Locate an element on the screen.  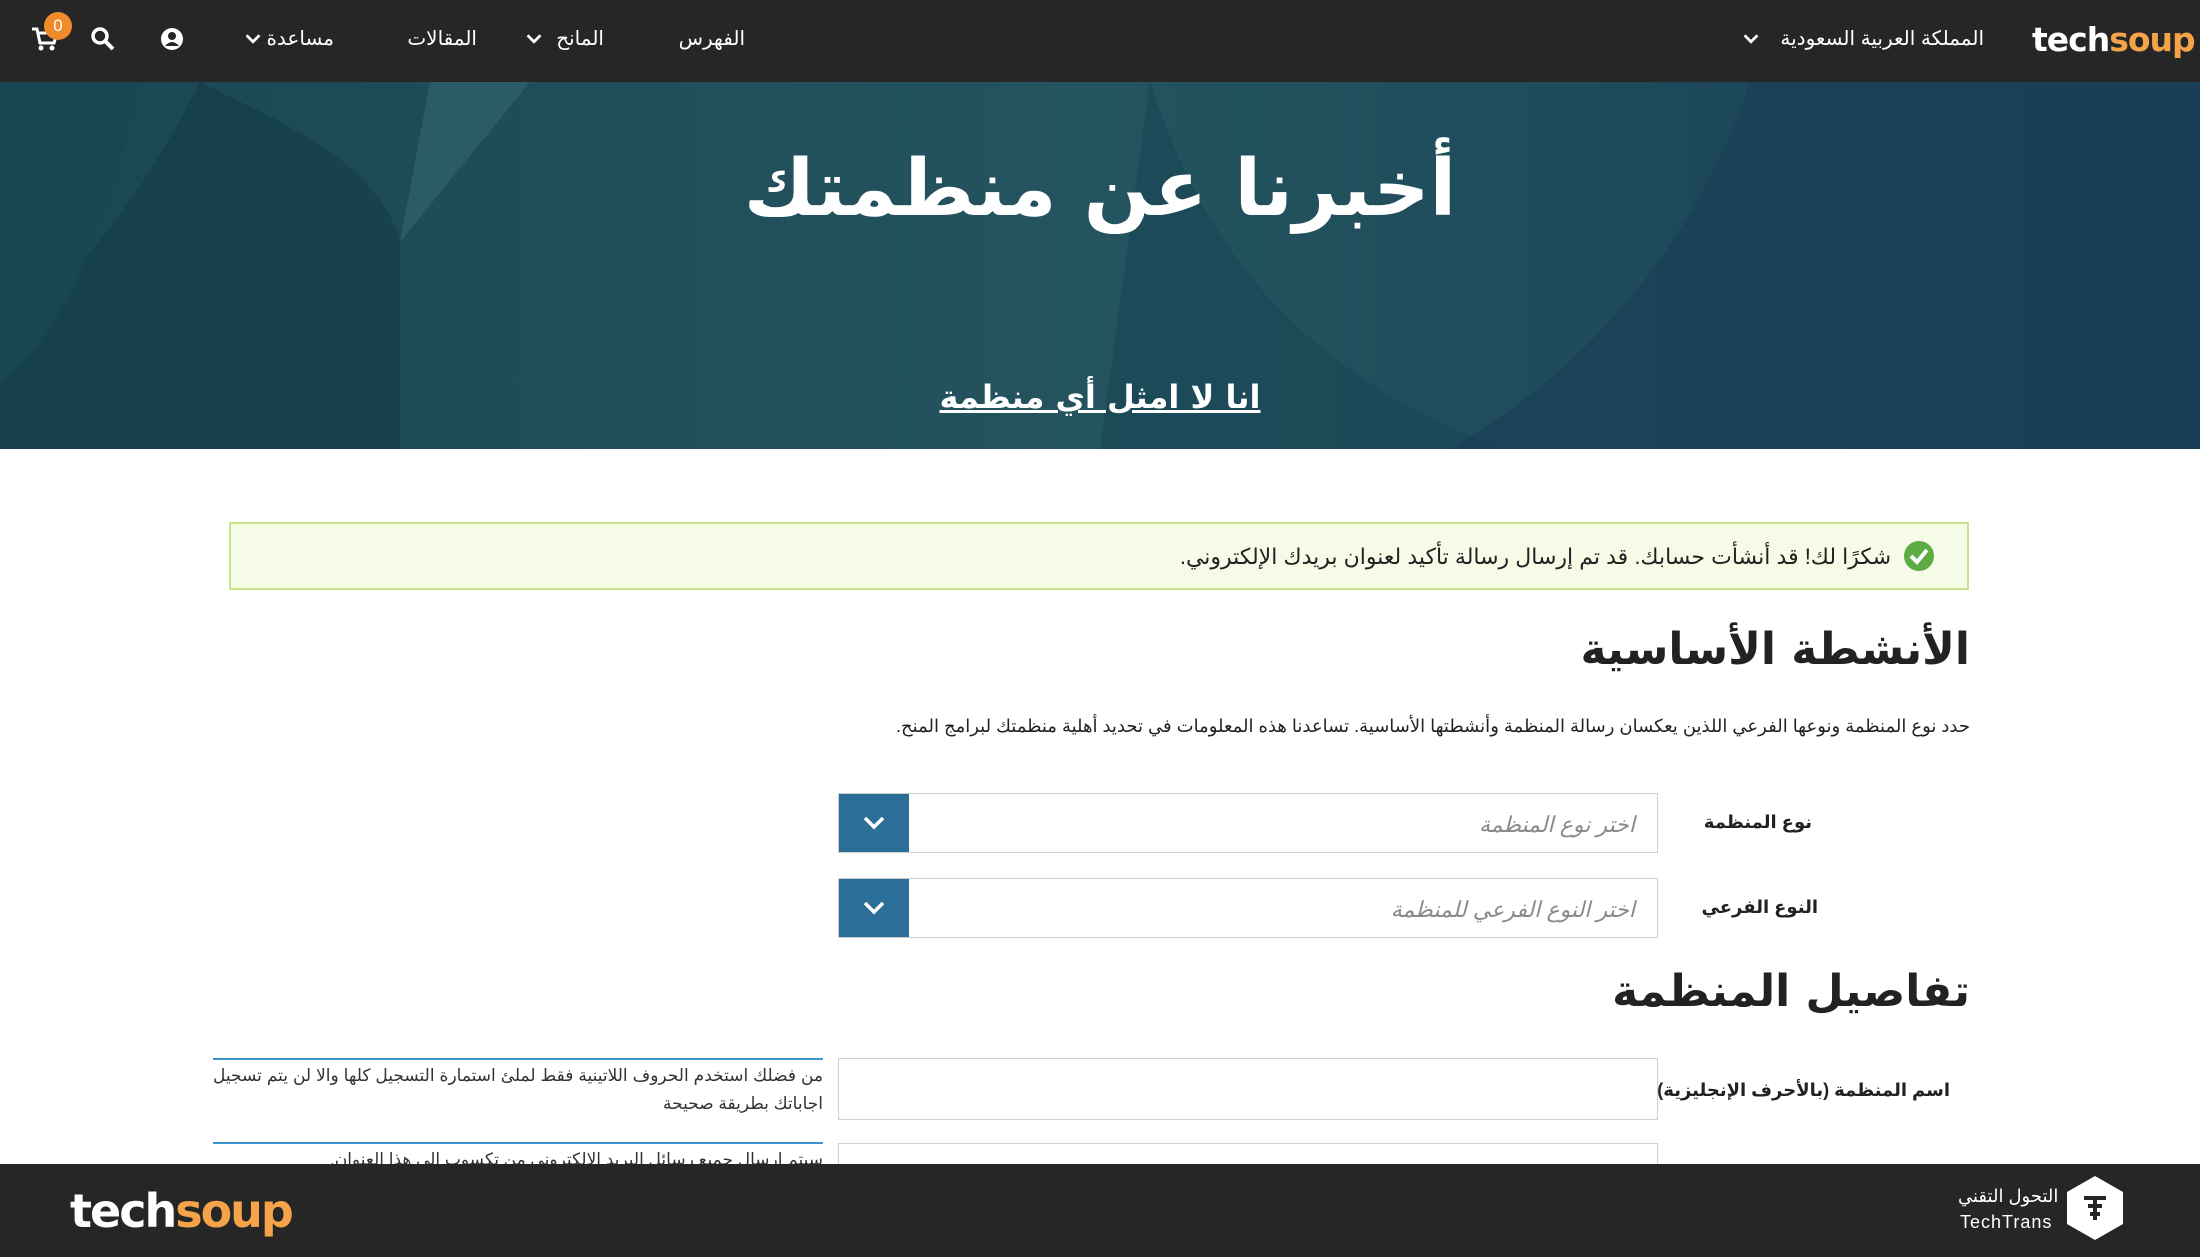
org-details-heading: تفاصيل المنظمة is located at coordinates (1791, 991).